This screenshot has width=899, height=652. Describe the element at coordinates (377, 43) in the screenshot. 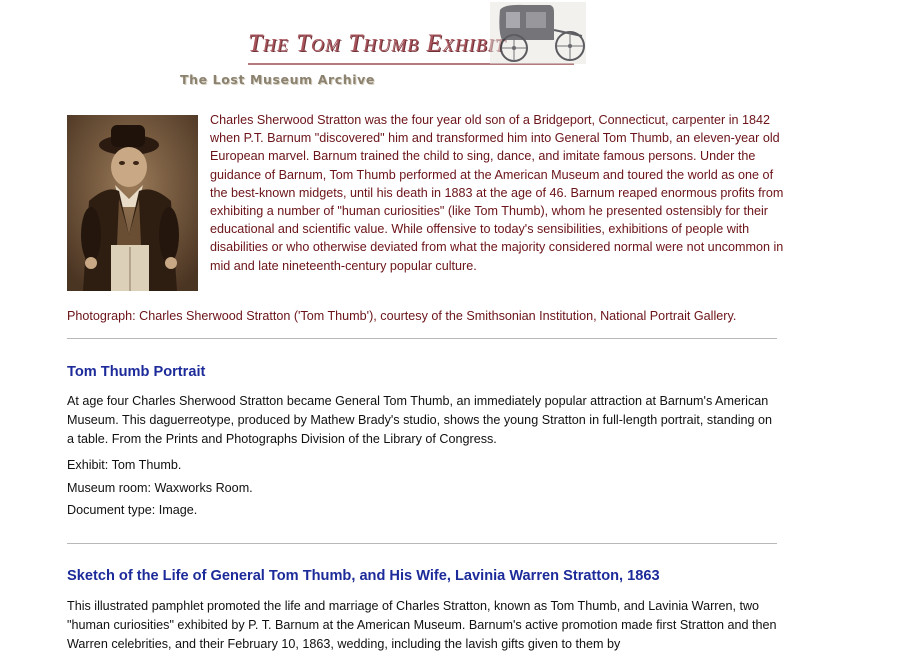

I see `banner-title: The Tom Thumb Exhibit` at that location.